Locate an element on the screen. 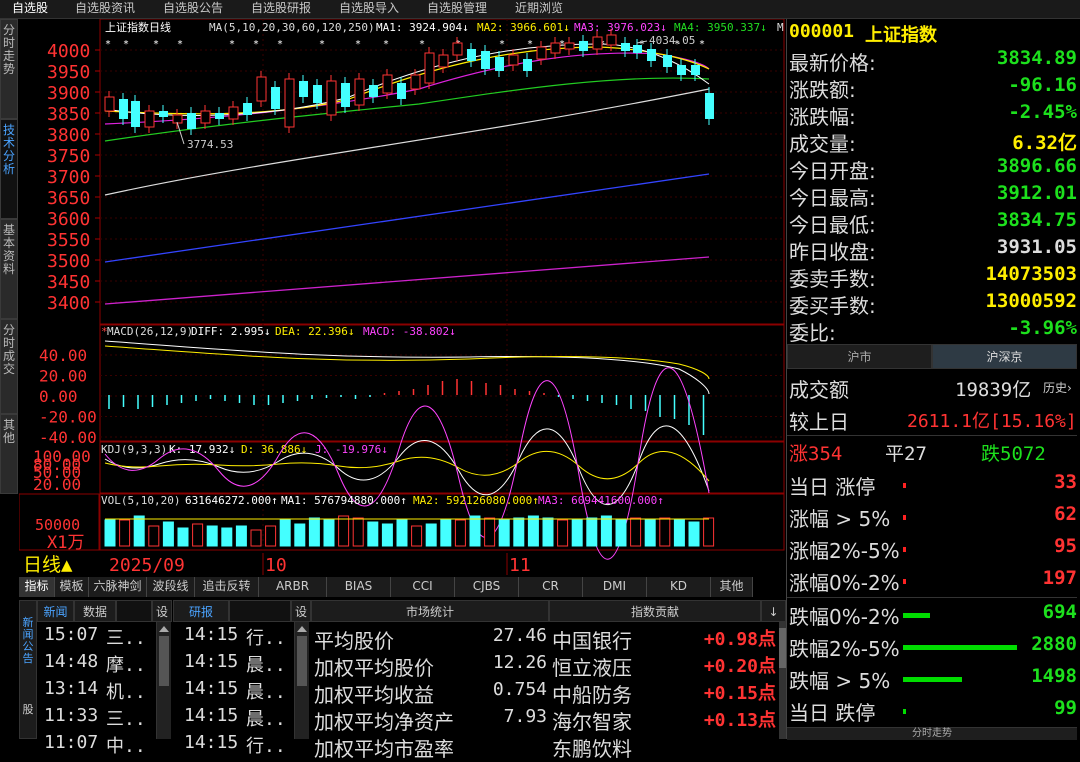 This screenshot has width=1080, height=762. indicator-tab: BIAS is located at coordinates (359, 587).